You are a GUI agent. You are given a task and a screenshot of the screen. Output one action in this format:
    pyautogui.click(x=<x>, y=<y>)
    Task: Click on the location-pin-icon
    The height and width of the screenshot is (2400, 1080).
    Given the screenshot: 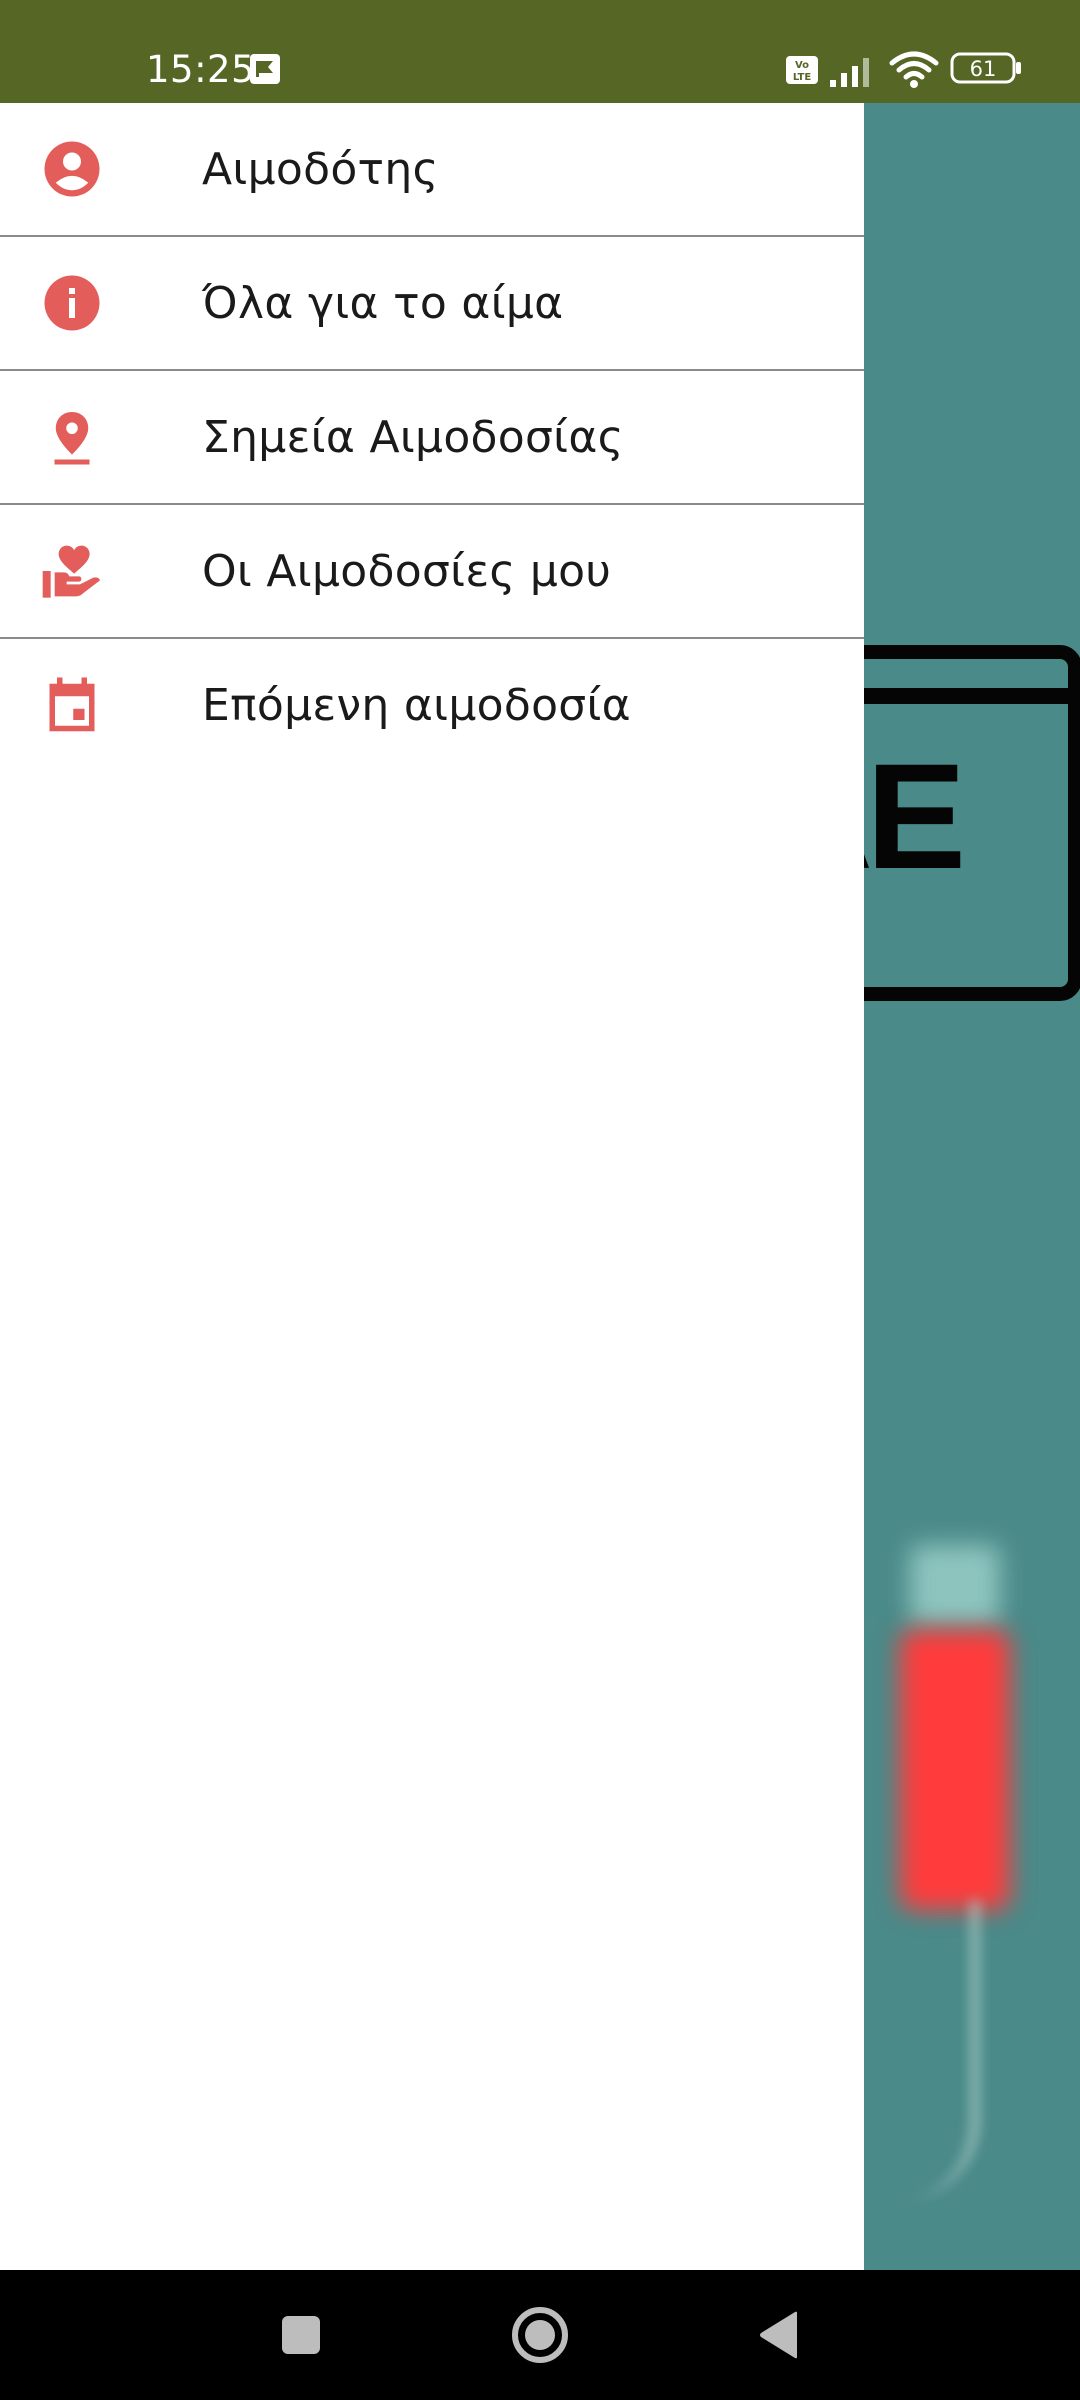 What is the action you would take?
    pyautogui.click(x=72, y=437)
    